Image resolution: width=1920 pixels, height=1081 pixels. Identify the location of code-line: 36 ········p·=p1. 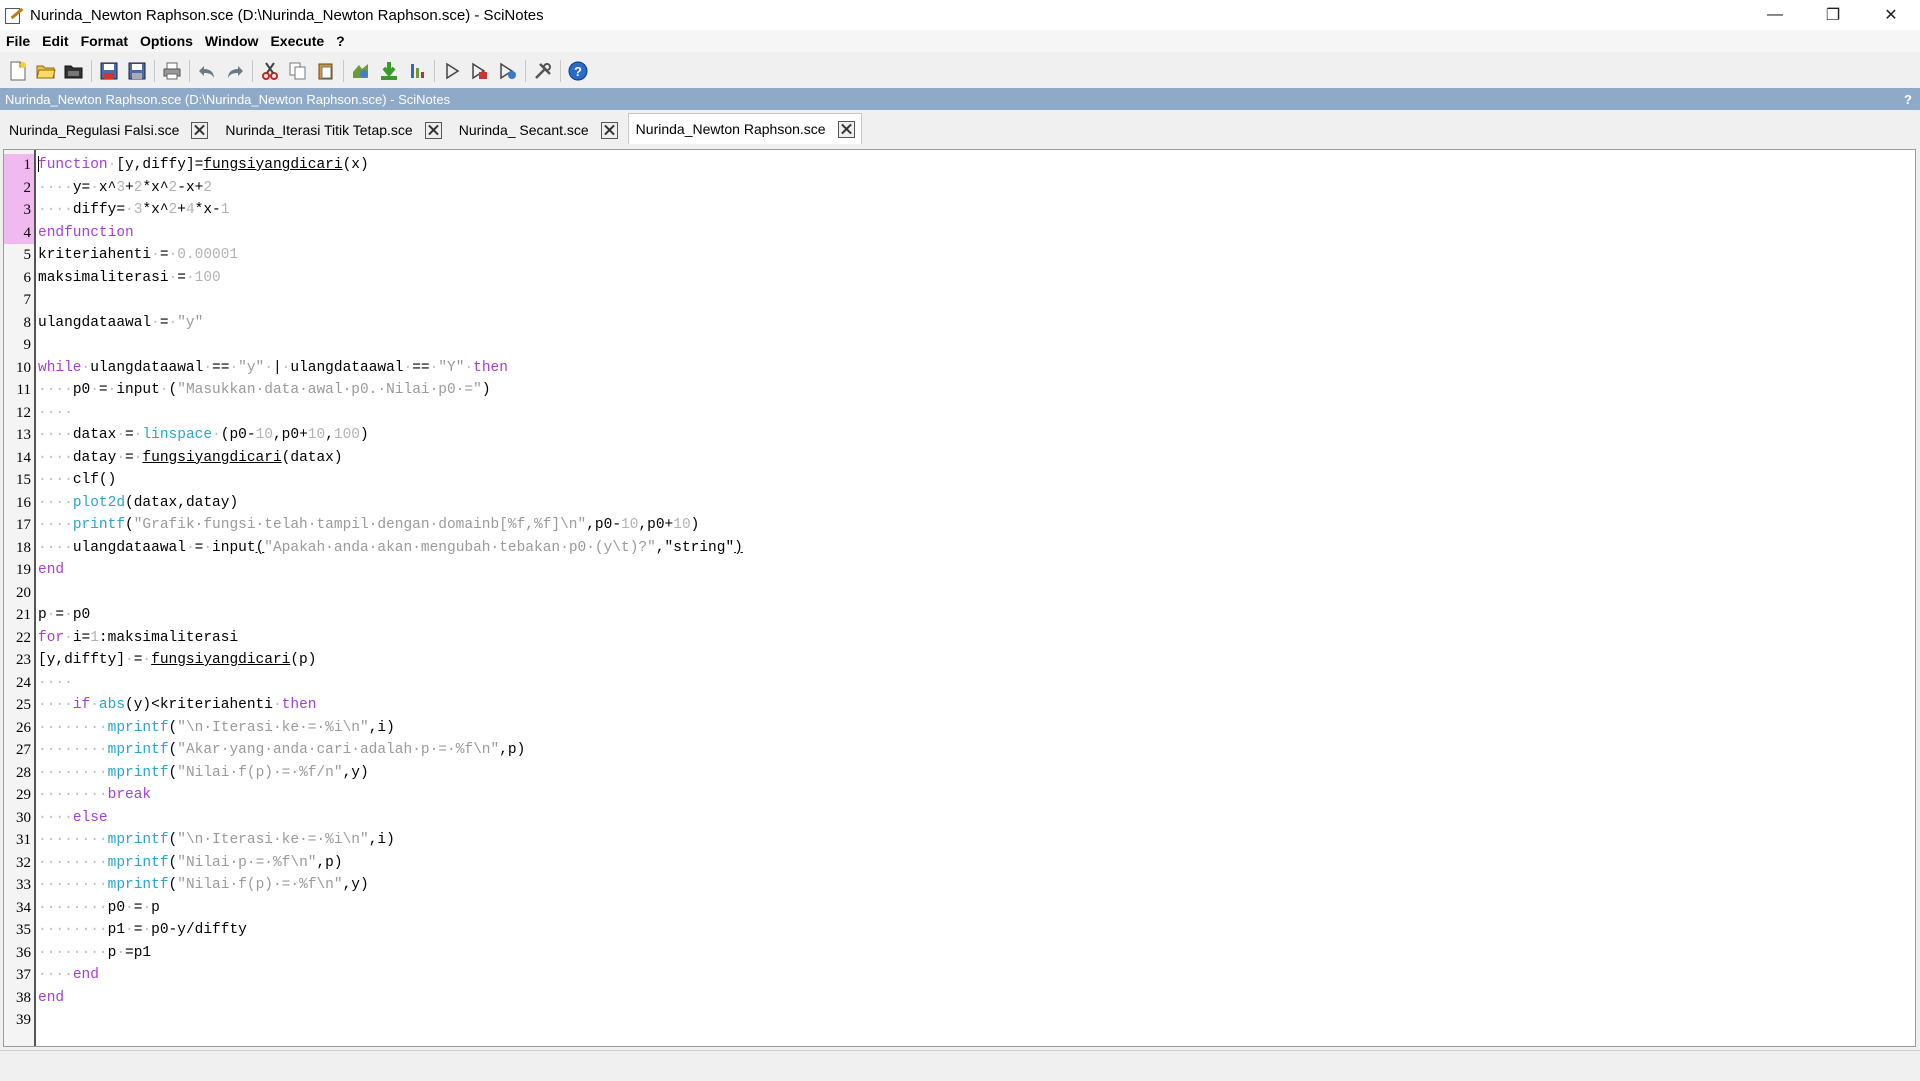
(959, 953).